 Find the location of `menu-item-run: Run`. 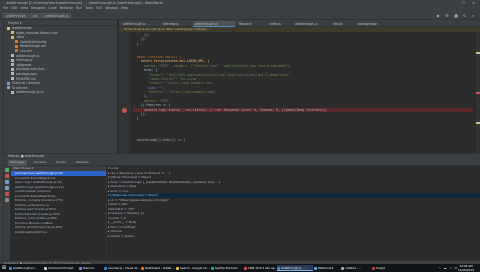

menu-item-run: Run is located at coordinates (79, 8).